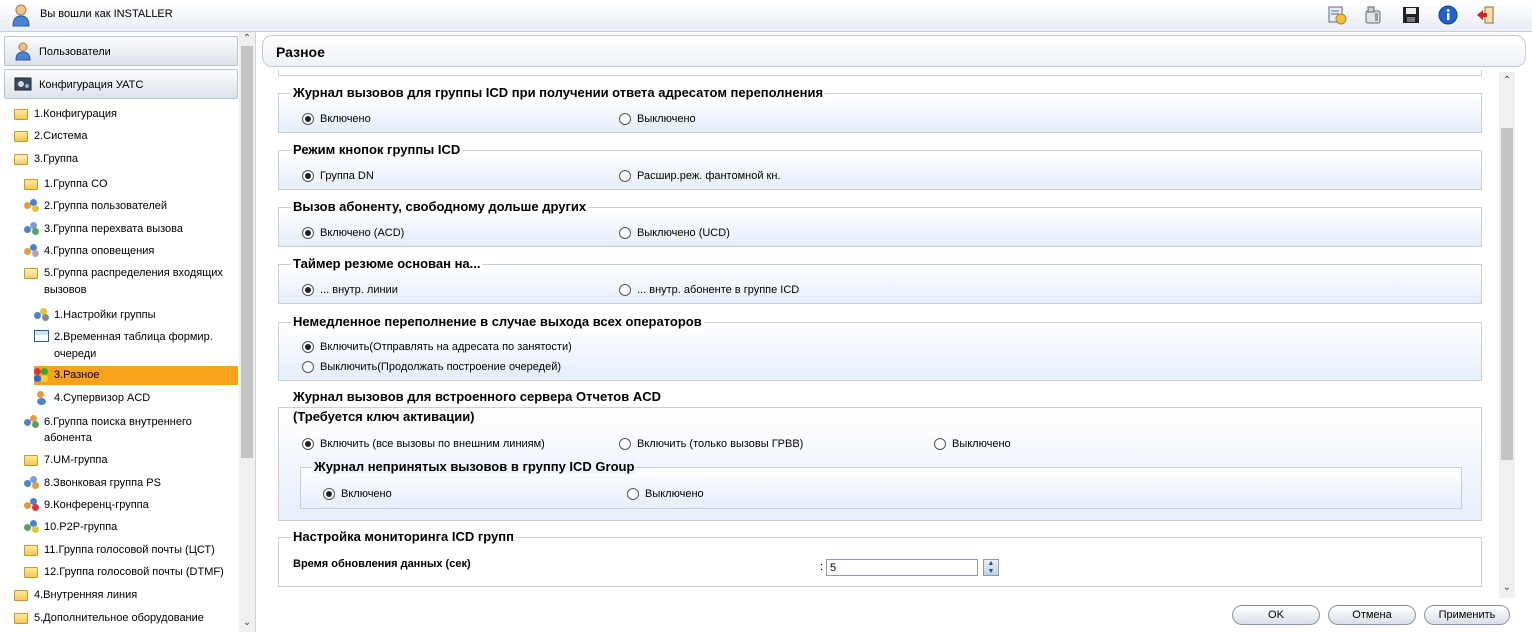 The height and width of the screenshot is (632, 1532). What do you see at coordinates (66, 184) in the screenshot?
I see `tree-item-co-group: 1.Группа CO` at bounding box center [66, 184].